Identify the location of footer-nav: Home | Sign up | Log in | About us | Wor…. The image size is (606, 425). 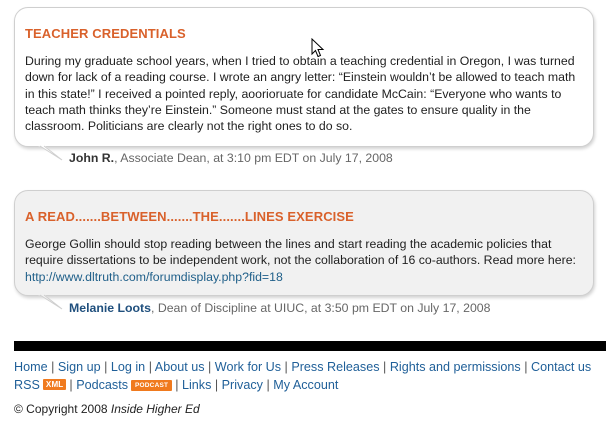
(310, 376).